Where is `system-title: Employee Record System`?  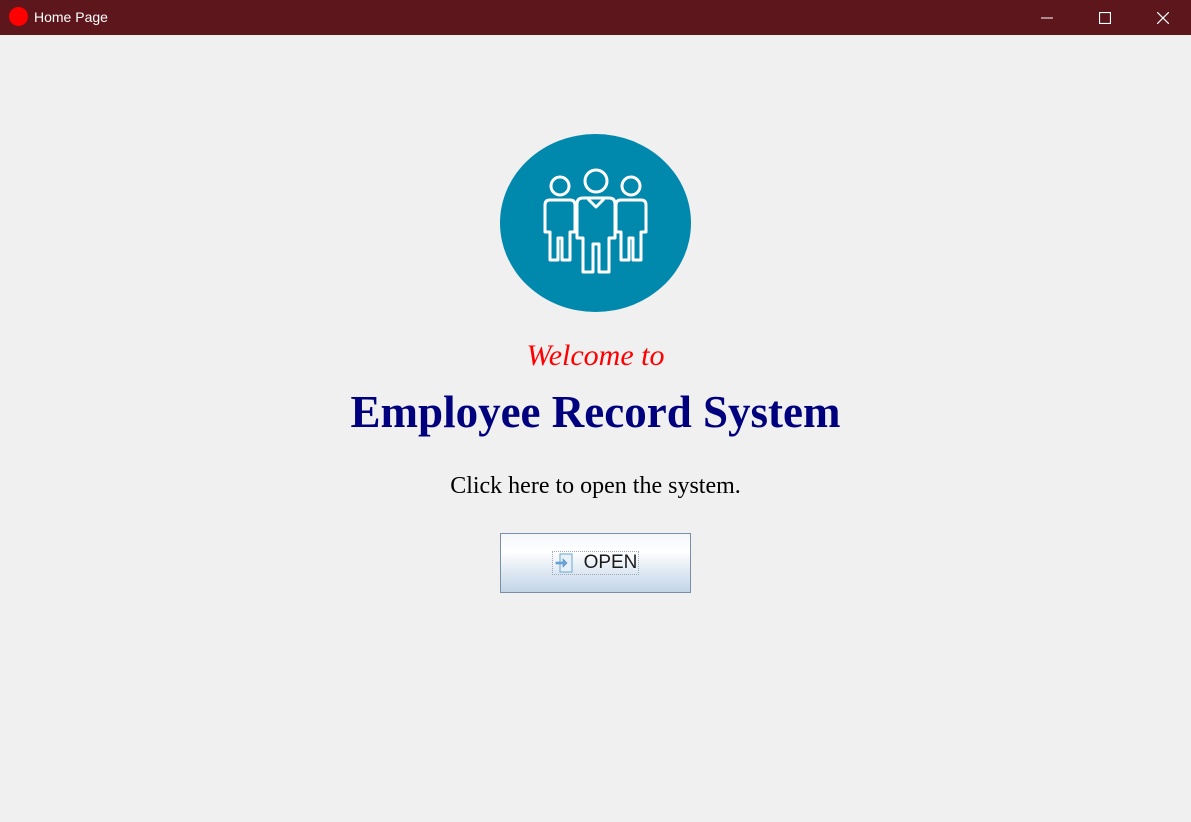
system-title: Employee Record System is located at coordinates (595, 412).